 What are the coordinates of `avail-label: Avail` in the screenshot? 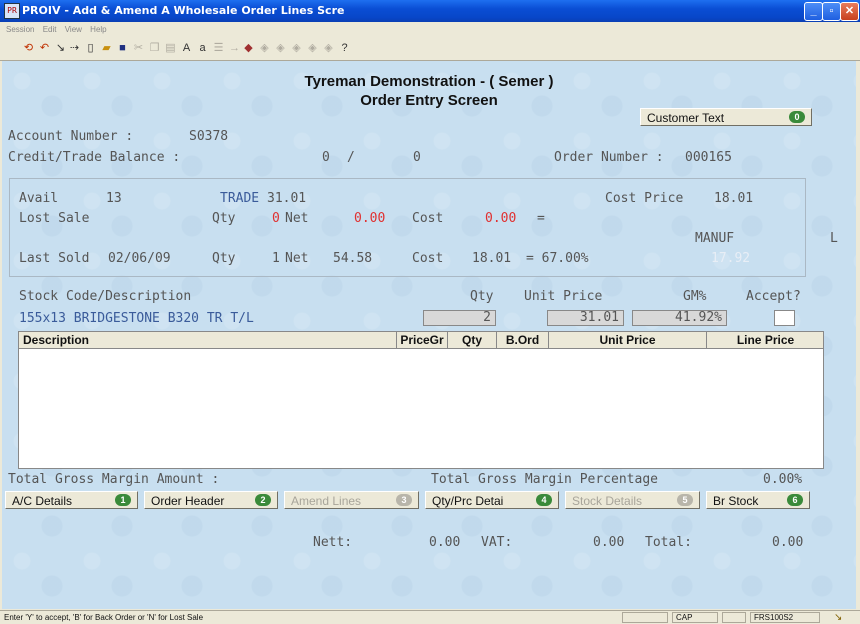 It's located at (39, 198).